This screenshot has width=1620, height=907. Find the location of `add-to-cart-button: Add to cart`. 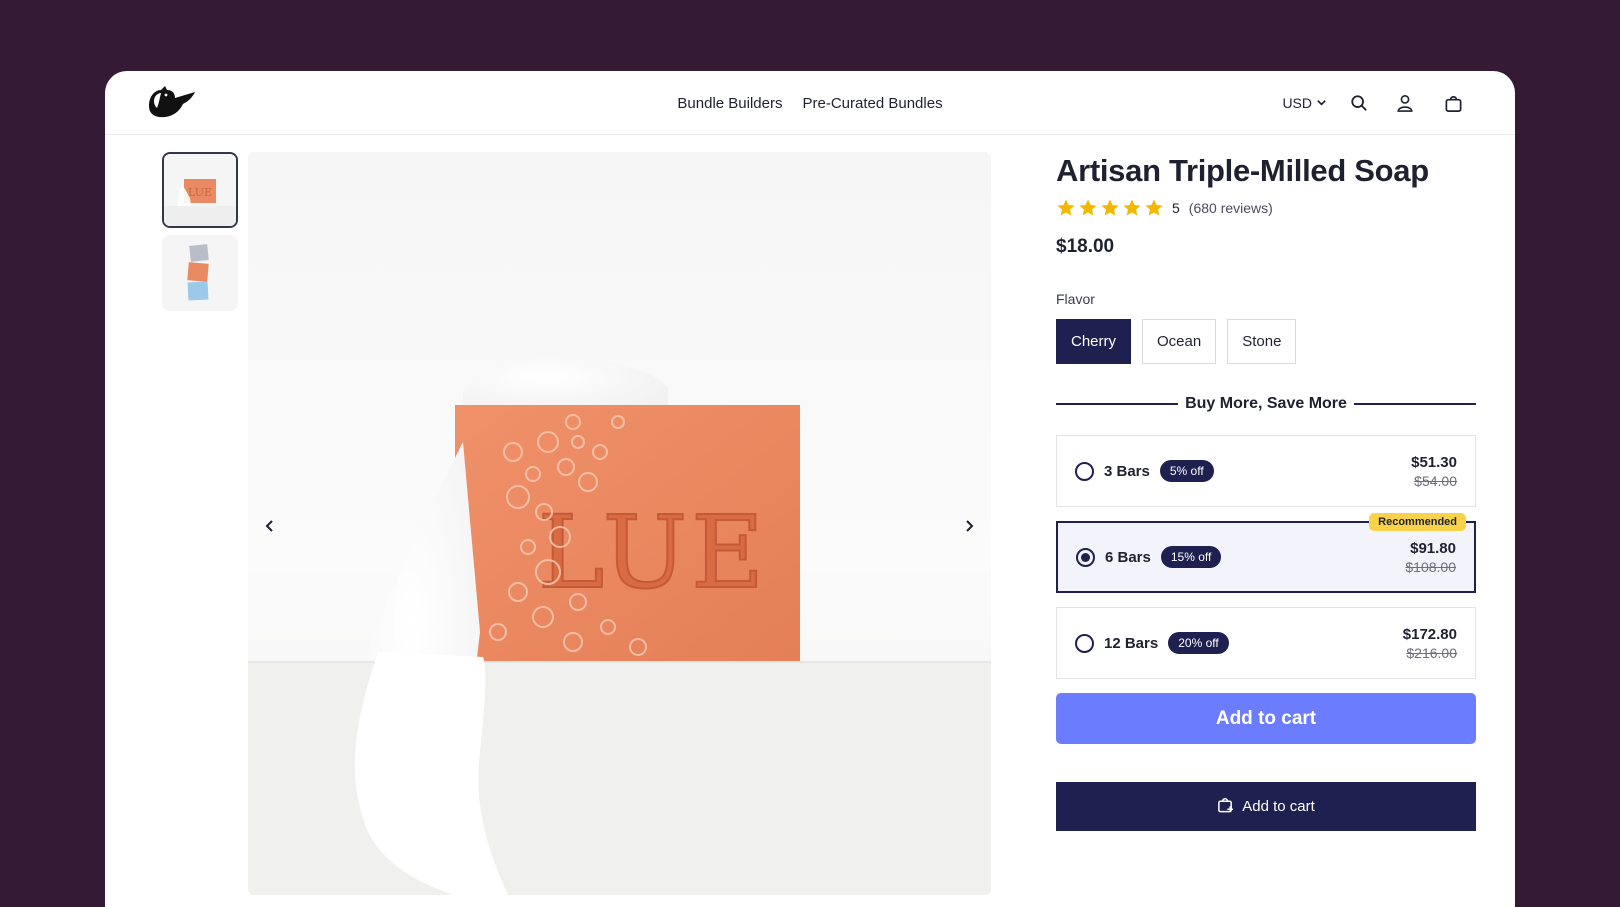

add-to-cart-button: Add to cart is located at coordinates (1266, 719).